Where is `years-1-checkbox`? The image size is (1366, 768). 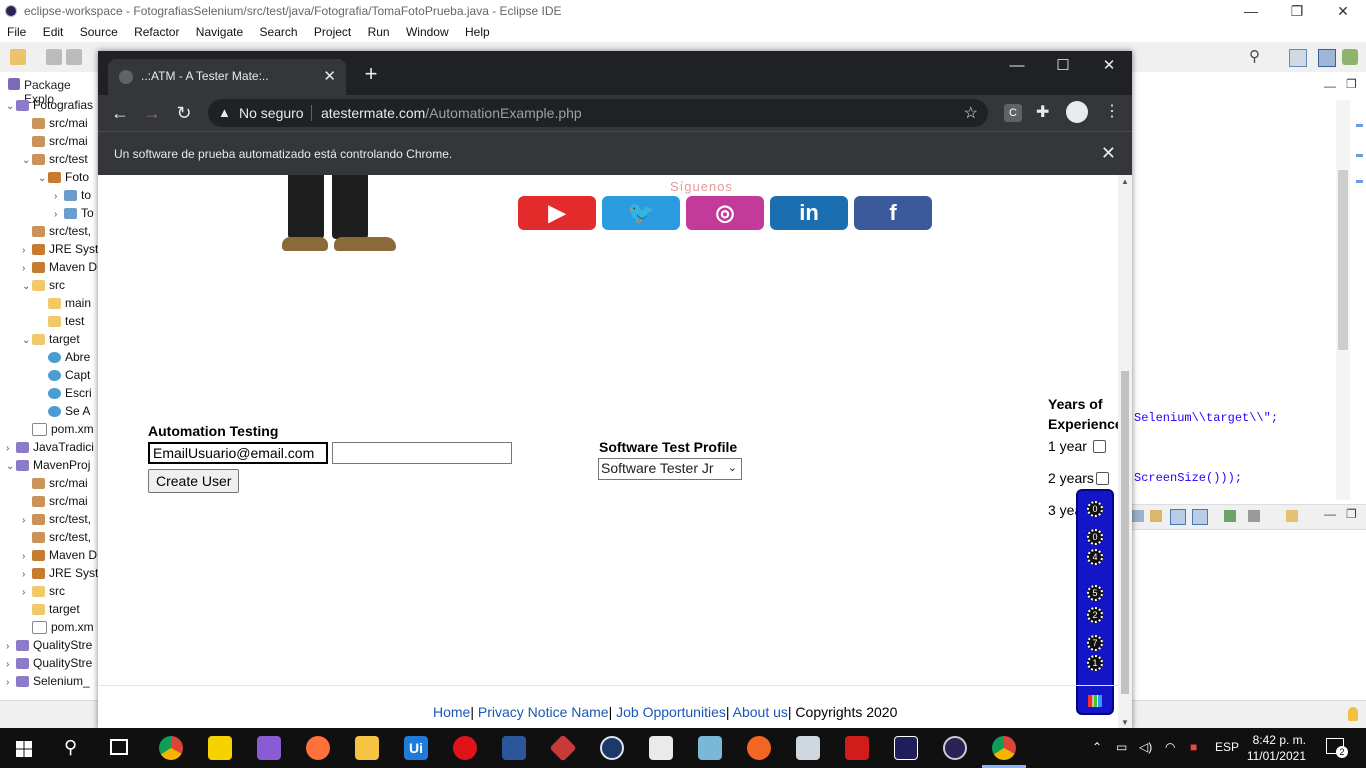 years-1-checkbox is located at coordinates (1099, 446).